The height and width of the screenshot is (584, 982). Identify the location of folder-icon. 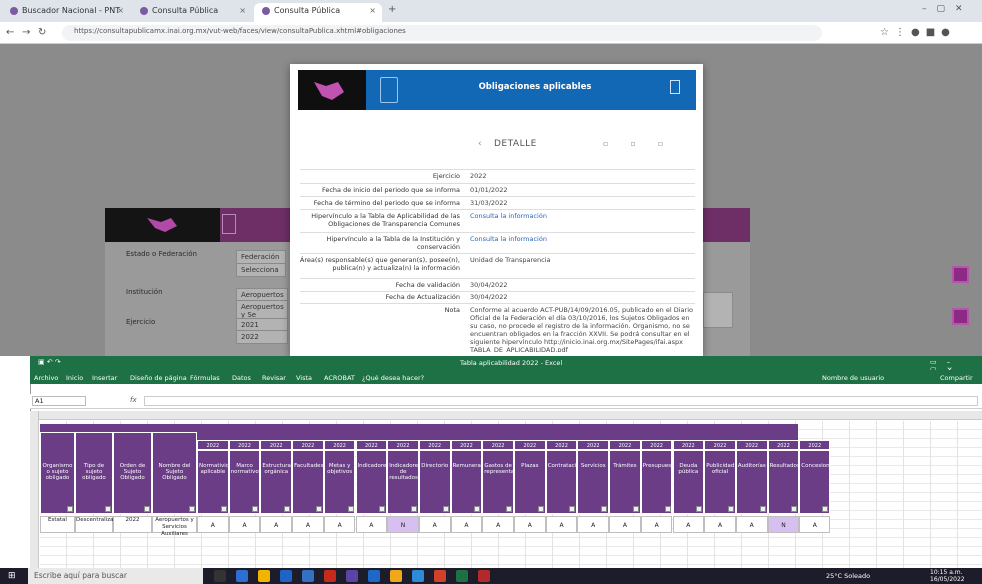
(396, 576).